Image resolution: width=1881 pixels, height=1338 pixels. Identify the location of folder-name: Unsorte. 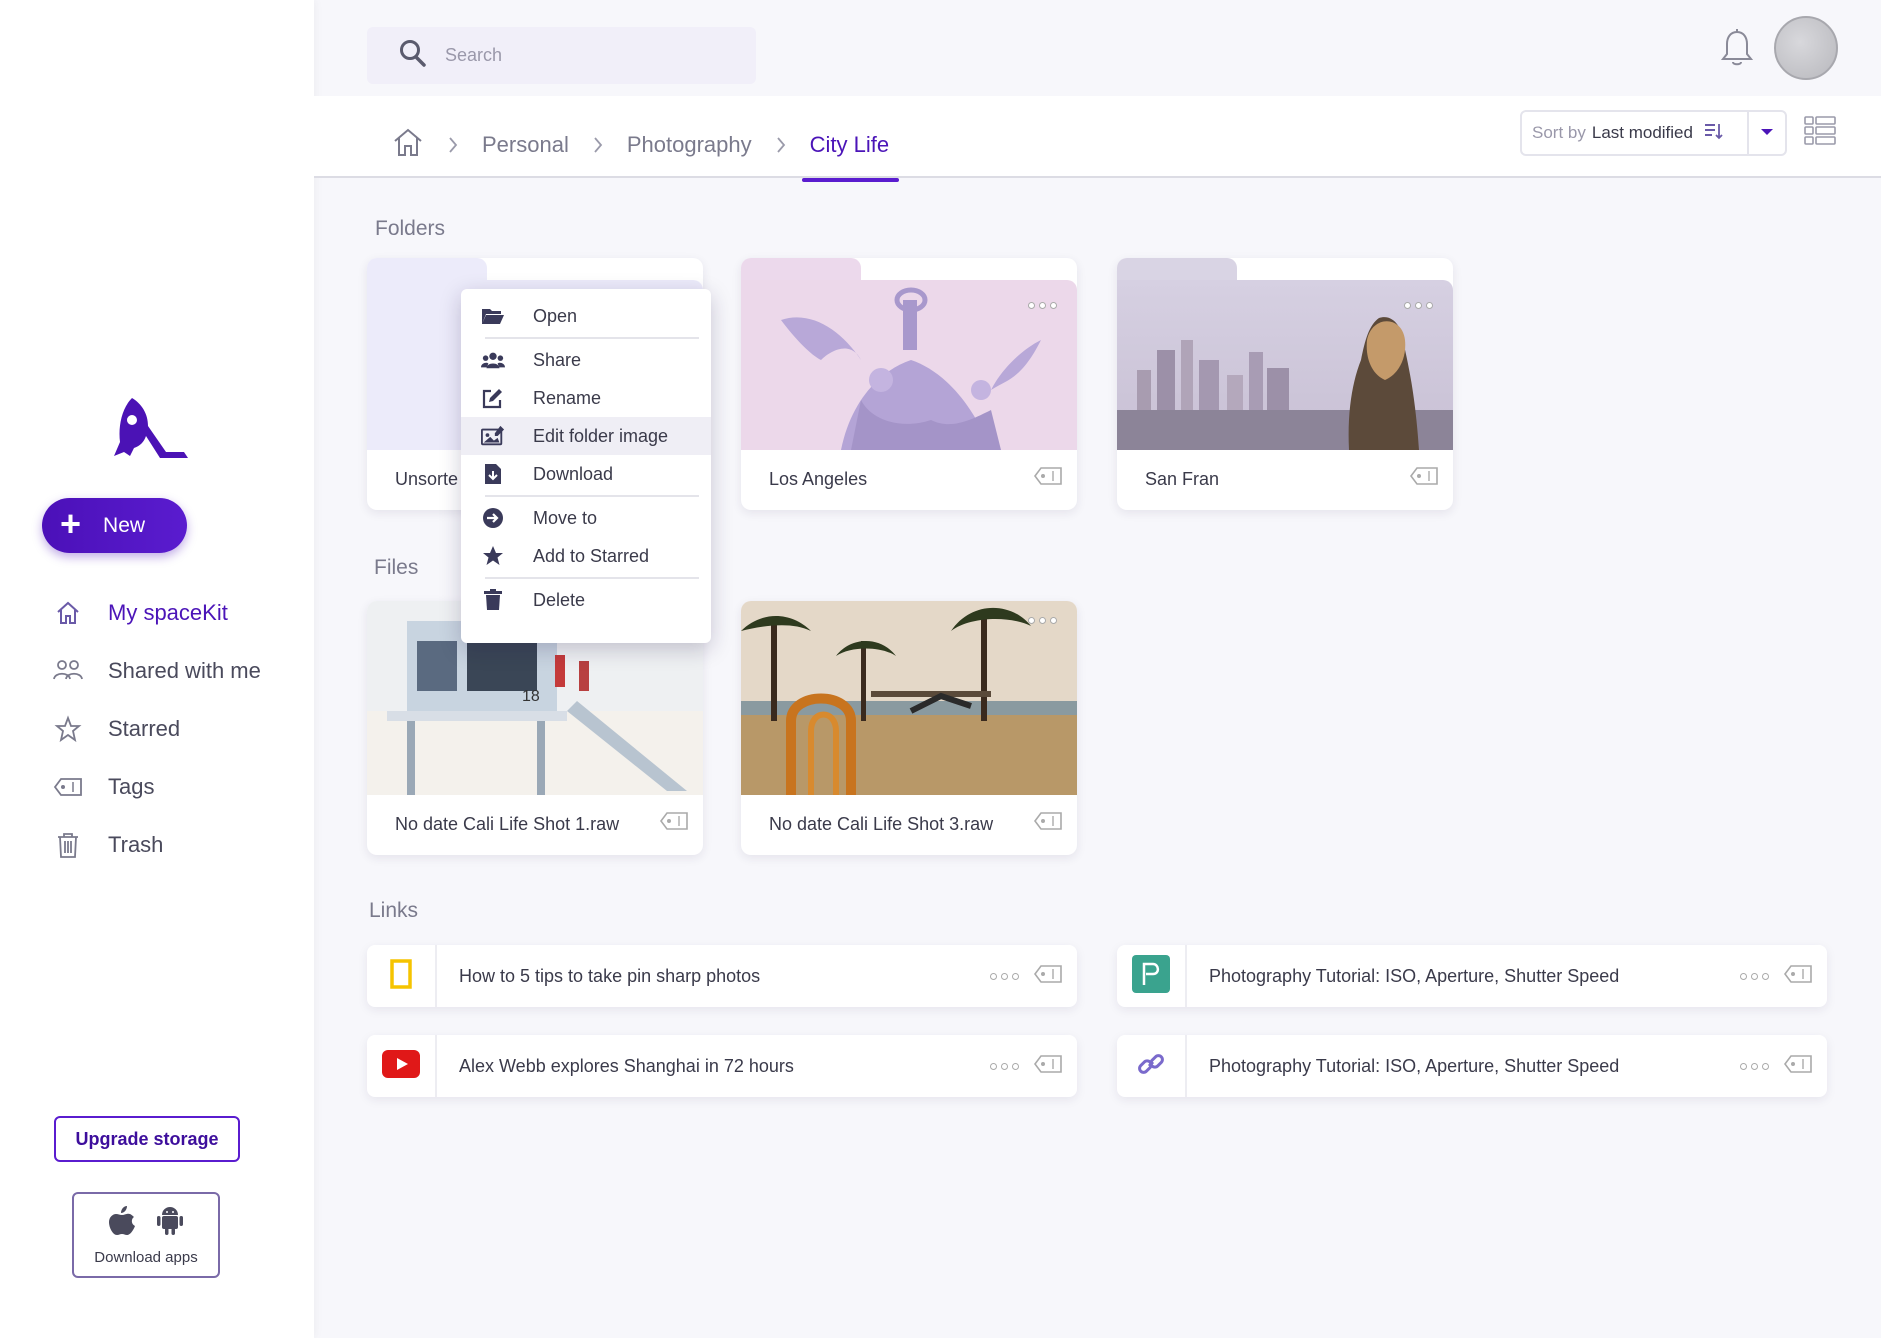
(427, 479).